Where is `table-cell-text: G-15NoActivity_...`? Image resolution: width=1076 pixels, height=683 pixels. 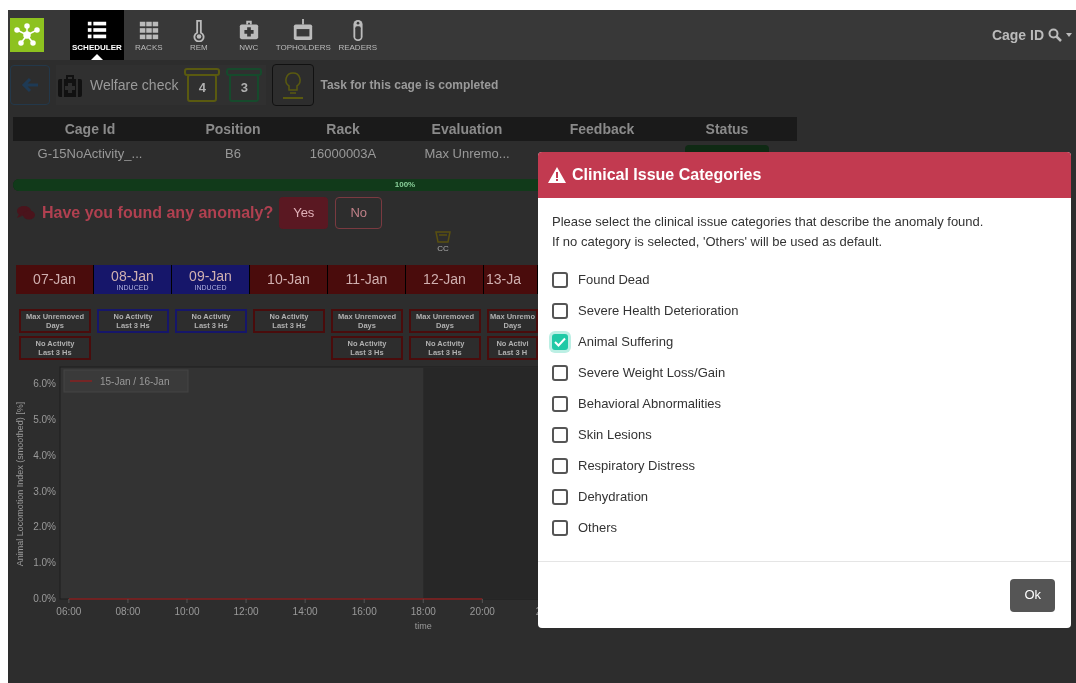 table-cell-text: G-15NoActivity_... is located at coordinates (90, 154).